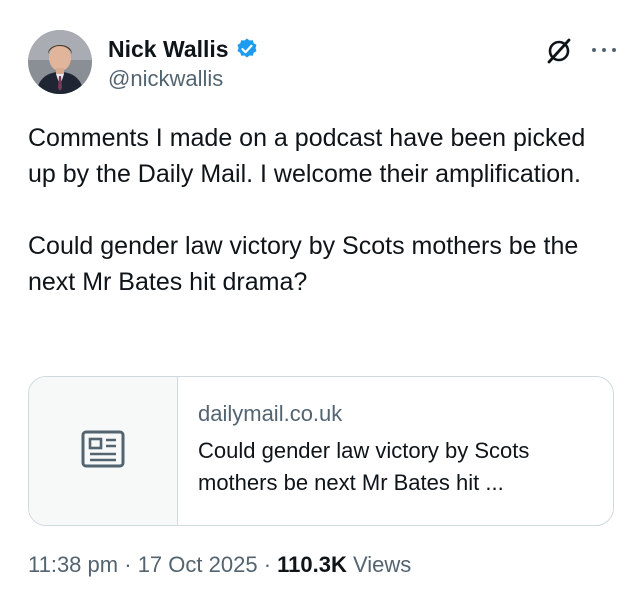 The image size is (642, 600). What do you see at coordinates (73, 564) in the screenshot?
I see `tweet-time: 11:38 pm` at bounding box center [73, 564].